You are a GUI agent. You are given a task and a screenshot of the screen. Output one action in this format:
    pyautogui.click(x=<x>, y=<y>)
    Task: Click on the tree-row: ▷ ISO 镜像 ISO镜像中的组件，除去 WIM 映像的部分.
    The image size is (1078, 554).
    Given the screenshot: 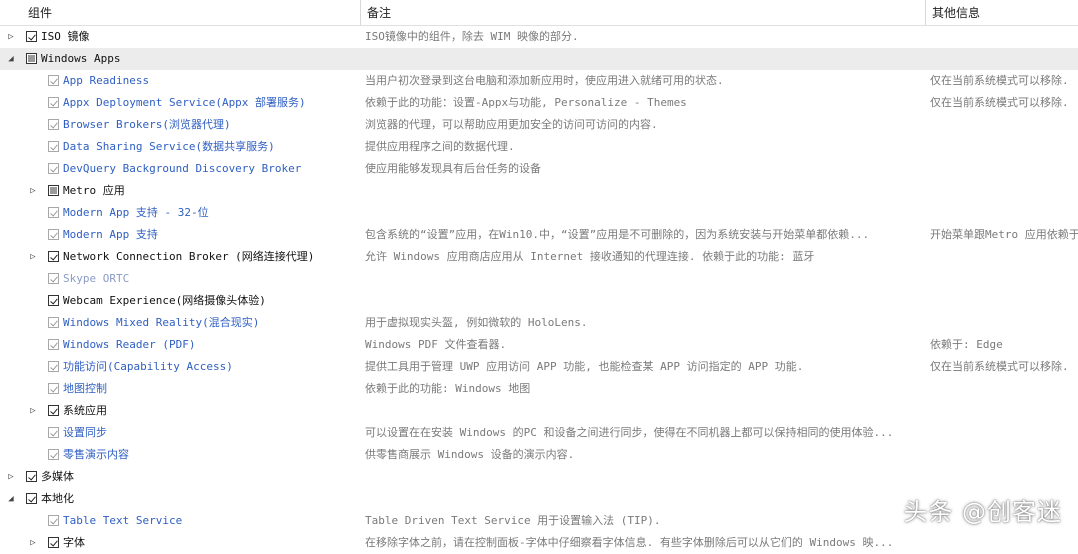 What is the action you would take?
    pyautogui.click(x=539, y=37)
    